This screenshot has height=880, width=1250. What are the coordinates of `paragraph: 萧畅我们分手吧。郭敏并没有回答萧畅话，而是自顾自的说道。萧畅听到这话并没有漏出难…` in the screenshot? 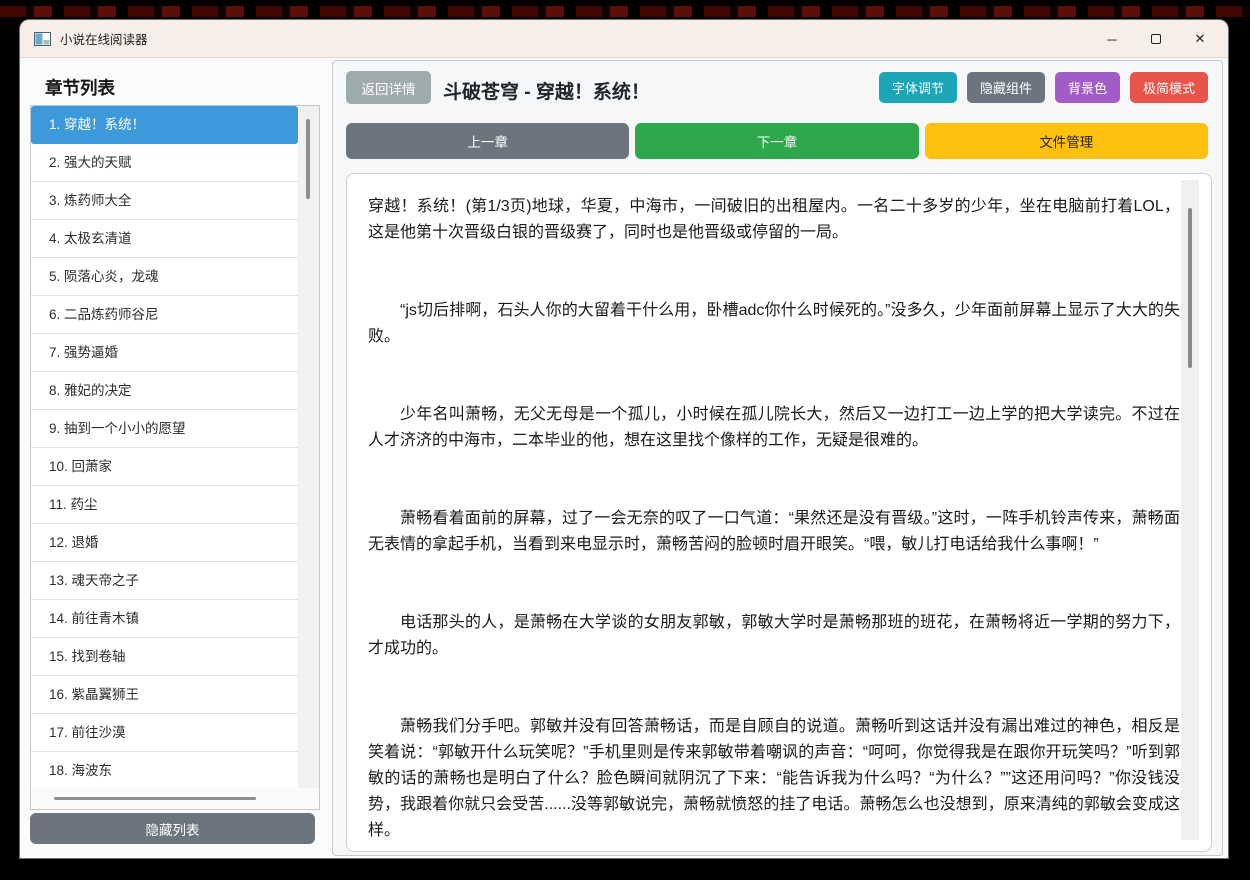 It's located at (774, 778).